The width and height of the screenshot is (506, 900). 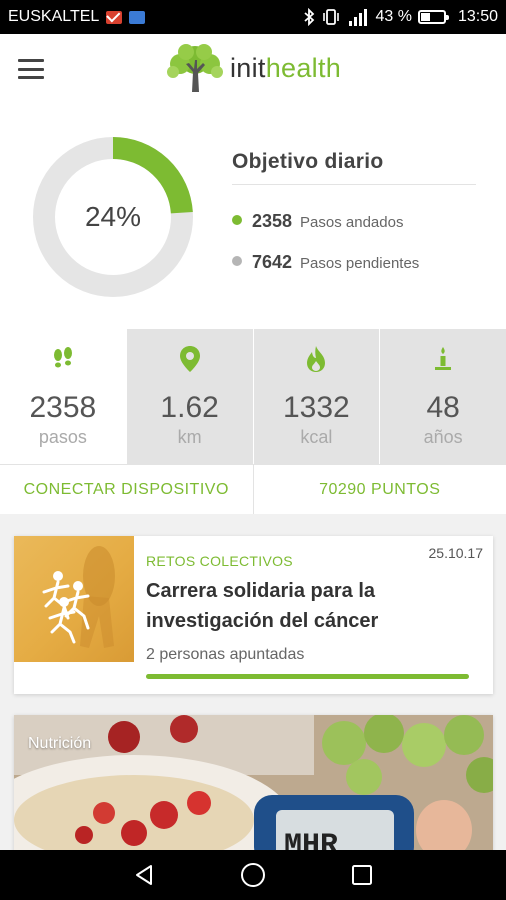 I want to click on pending-steps-row: 7642 Pasos pendientes, so click(x=325, y=262).